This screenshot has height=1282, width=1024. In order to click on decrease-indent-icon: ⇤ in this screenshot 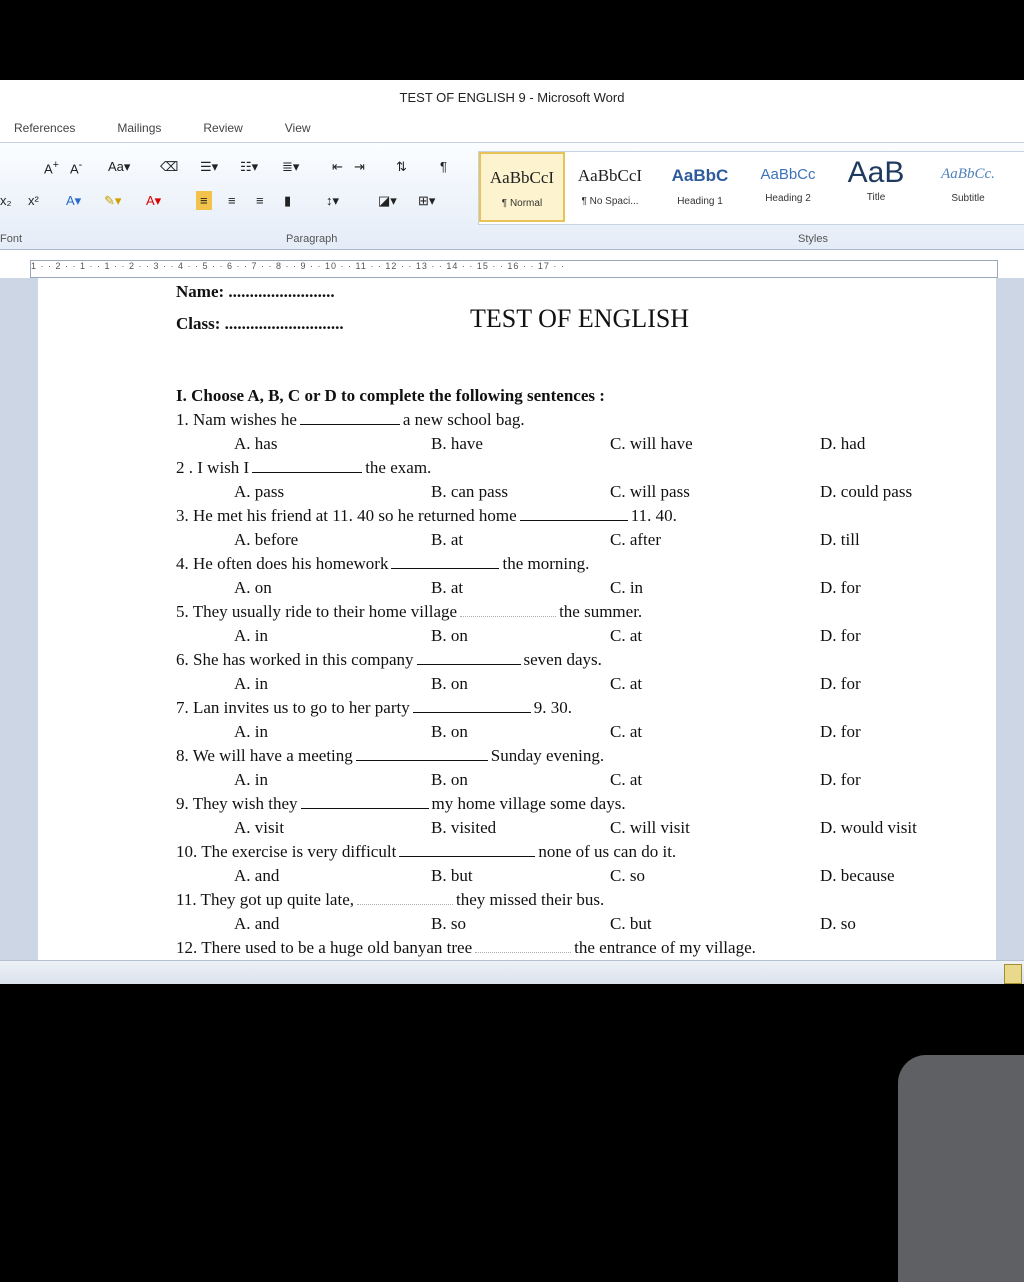, I will do `click(337, 167)`.